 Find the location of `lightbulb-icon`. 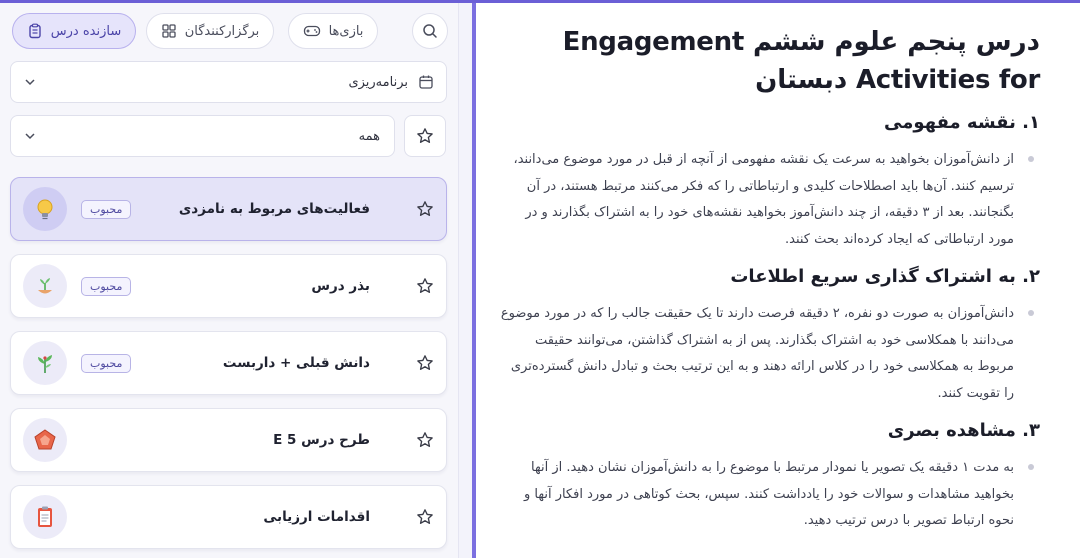

lightbulb-icon is located at coordinates (45, 209).